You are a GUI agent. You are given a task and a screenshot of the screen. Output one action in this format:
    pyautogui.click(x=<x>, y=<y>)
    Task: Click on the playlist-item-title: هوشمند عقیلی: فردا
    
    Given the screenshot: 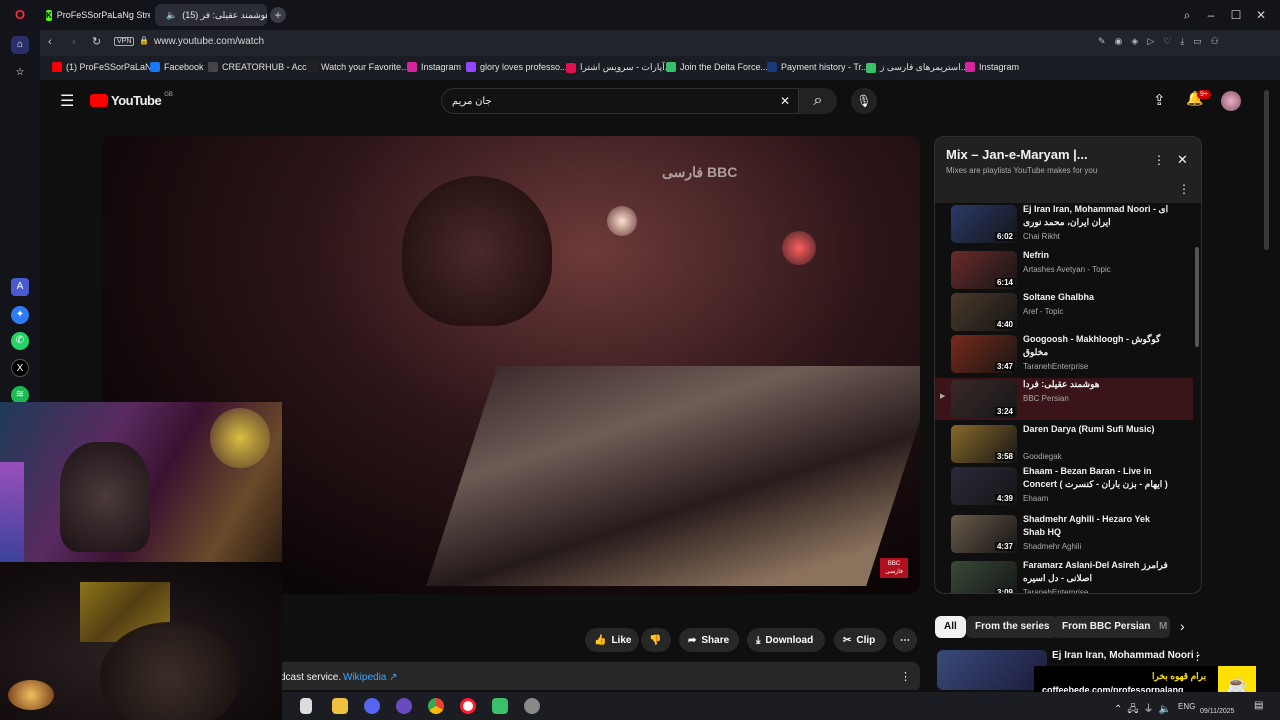 What is the action you would take?
    pyautogui.click(x=1098, y=384)
    